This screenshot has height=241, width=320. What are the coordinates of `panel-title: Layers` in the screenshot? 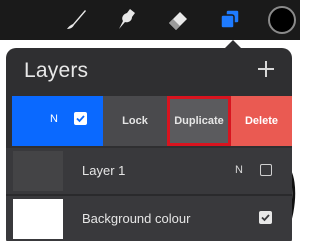 It's located at (56, 70).